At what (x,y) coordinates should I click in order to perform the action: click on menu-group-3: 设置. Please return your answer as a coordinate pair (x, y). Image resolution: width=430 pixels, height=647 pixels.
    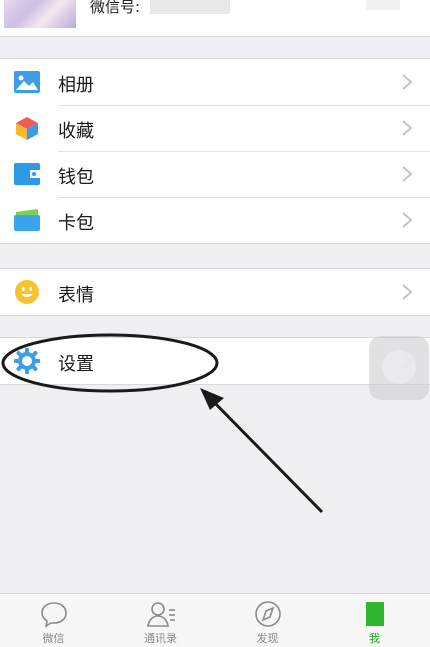
    Looking at the image, I should click on (215, 361).